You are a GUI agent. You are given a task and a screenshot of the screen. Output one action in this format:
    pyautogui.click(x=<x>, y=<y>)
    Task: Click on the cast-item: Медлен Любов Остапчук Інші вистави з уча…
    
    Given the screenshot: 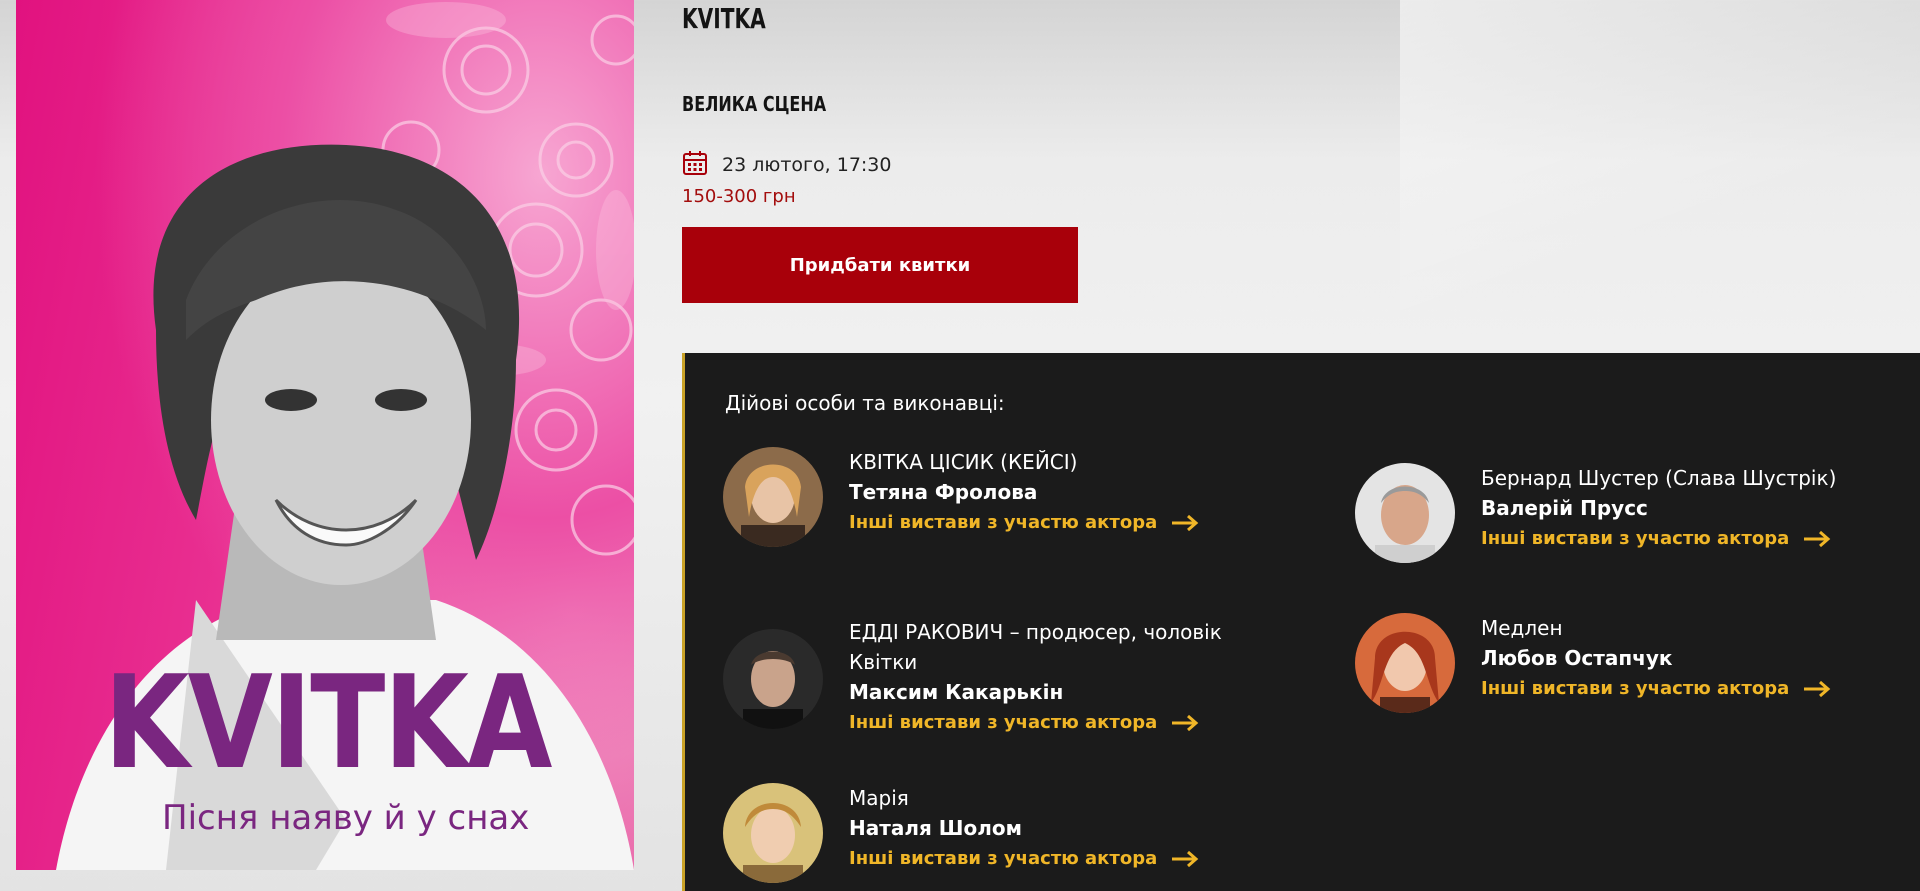 What is the action you would take?
    pyautogui.click(x=1637, y=663)
    